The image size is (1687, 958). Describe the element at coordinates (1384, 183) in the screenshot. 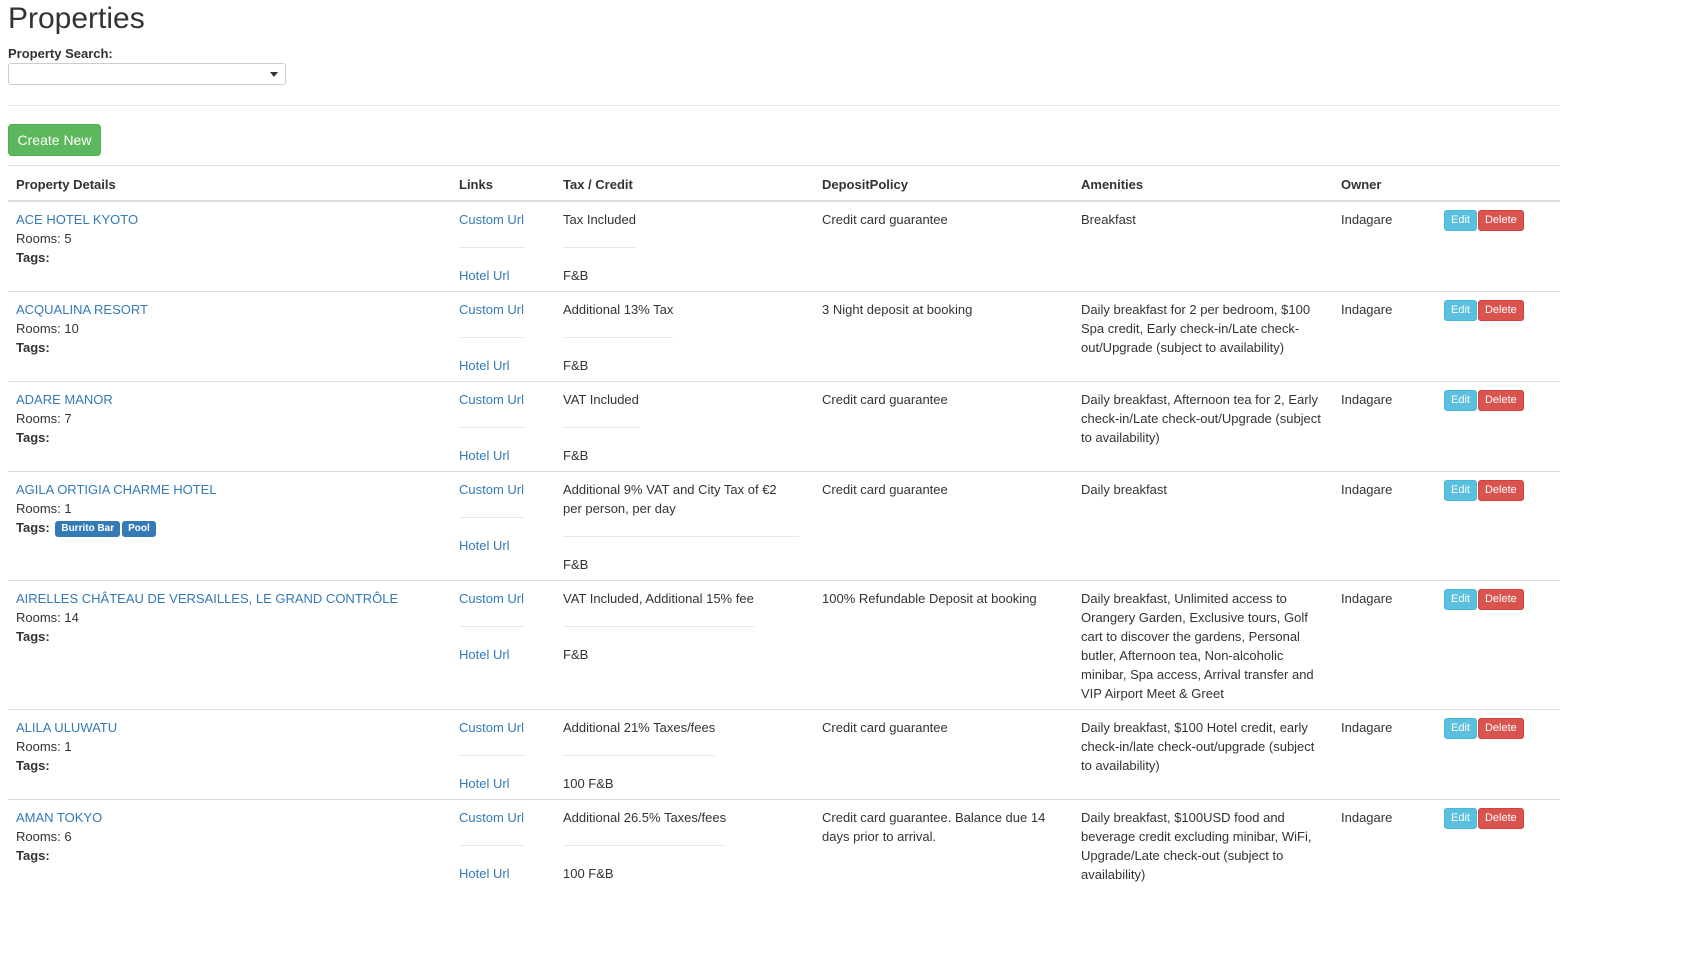

I see `header-owner: Owner` at that location.